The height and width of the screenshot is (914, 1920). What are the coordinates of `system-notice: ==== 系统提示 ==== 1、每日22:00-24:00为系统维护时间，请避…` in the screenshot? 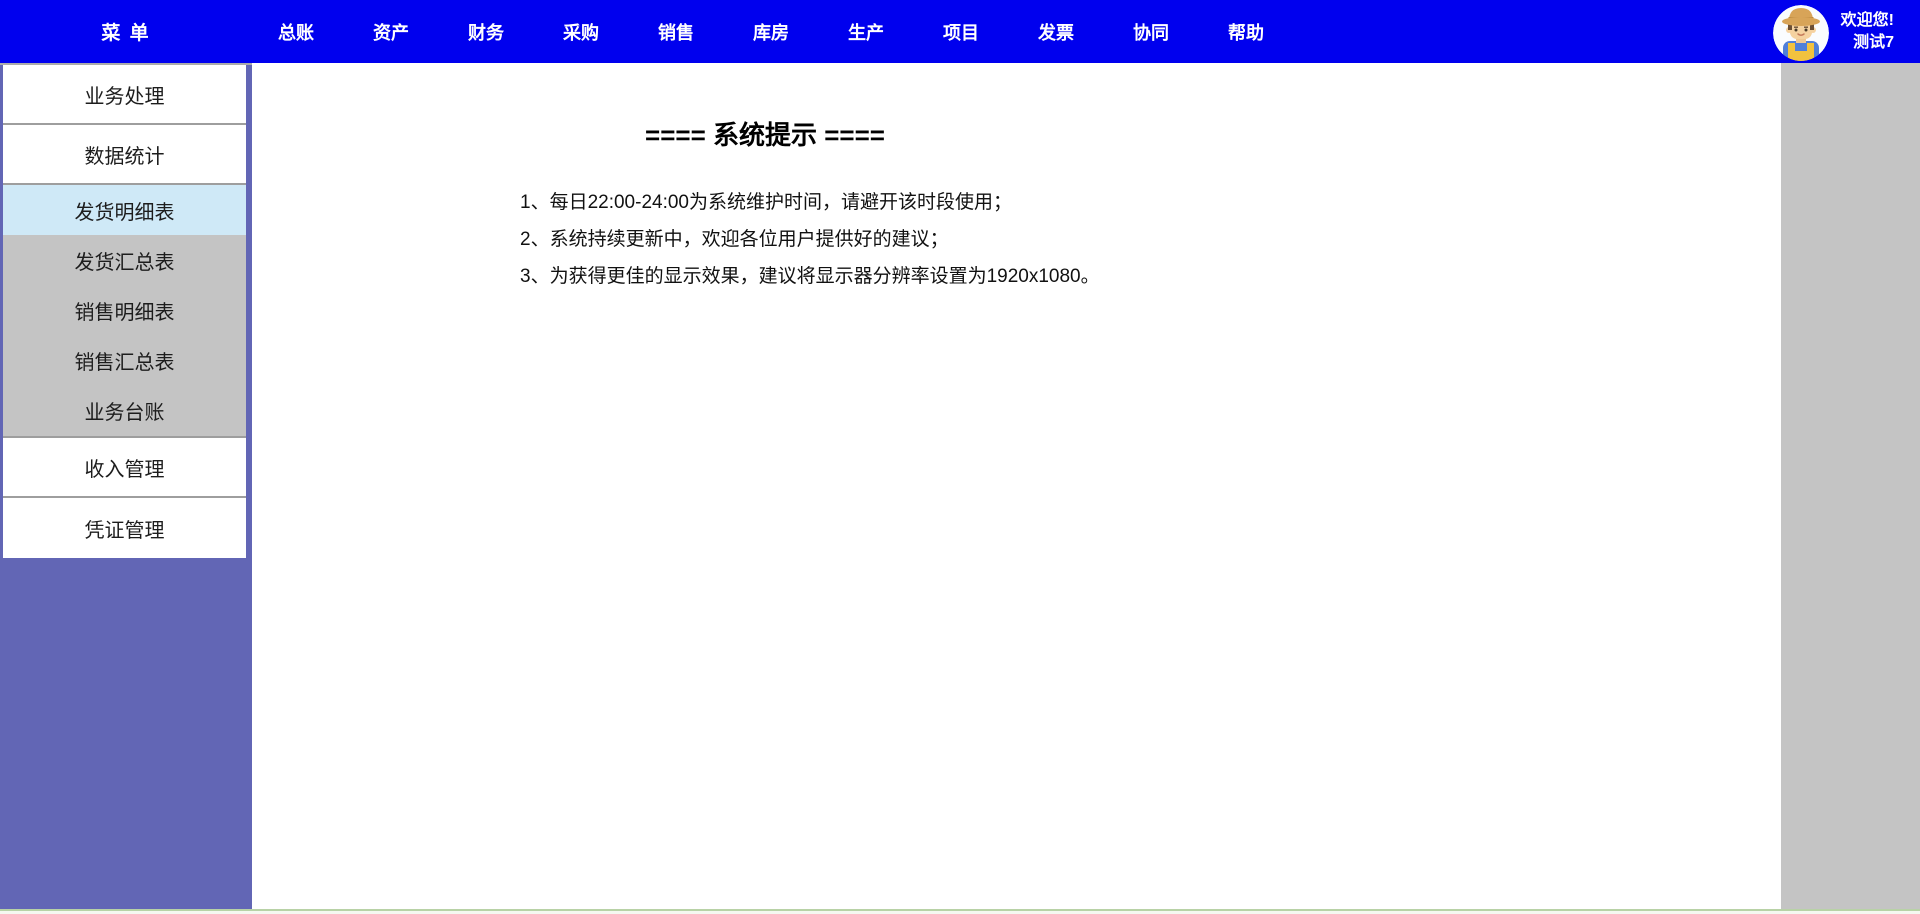 It's located at (765, 179).